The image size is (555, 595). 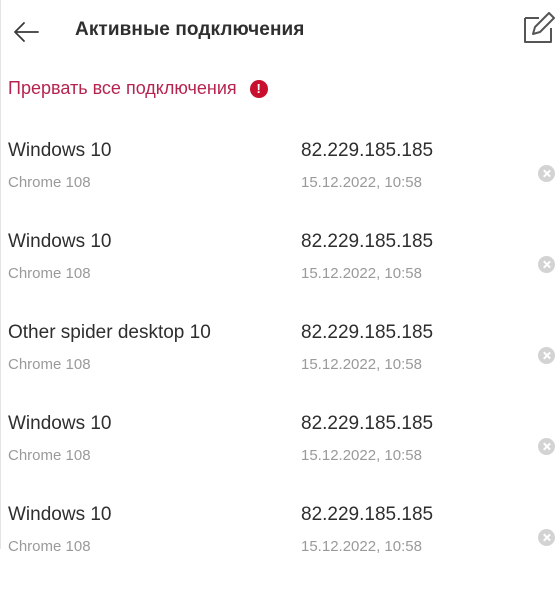 I want to click on session-device: Other spider desktop 10, so click(x=109, y=332).